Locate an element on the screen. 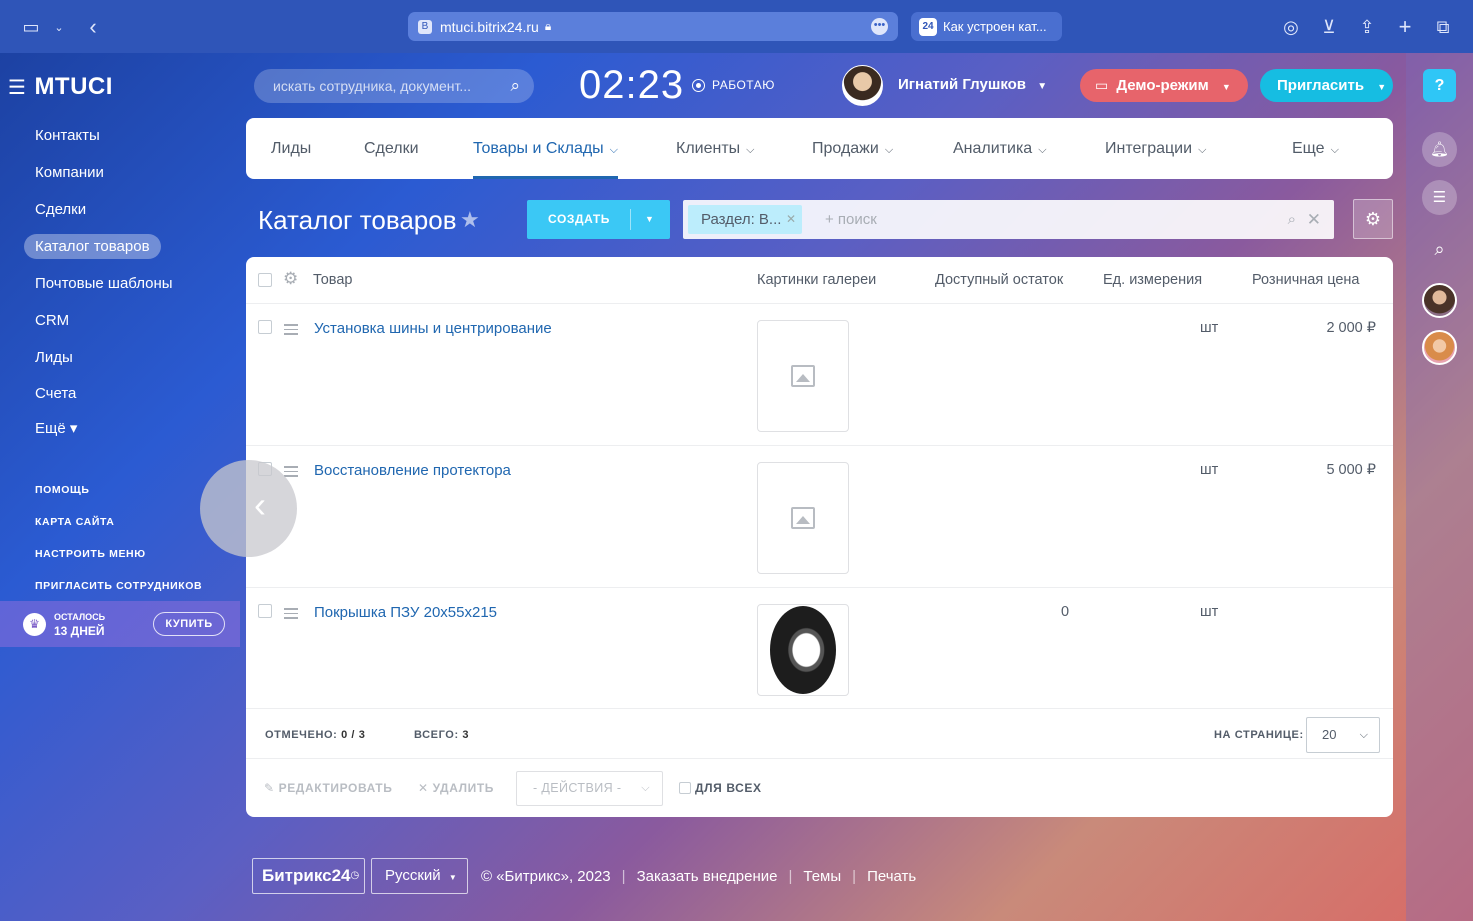 Image resolution: width=1473 pixels, height=921 pixels. tab-more: Еще ⌵ is located at coordinates (1315, 148).